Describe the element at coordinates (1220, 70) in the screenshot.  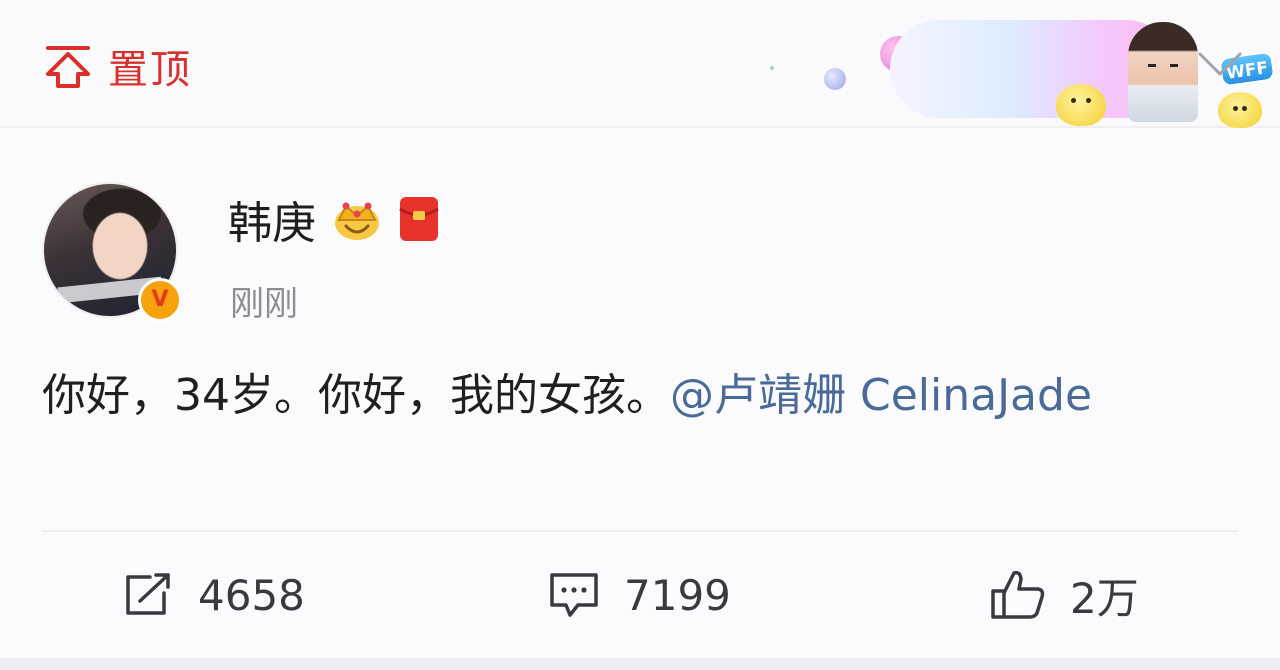
I see `chevron-down-icon` at that location.